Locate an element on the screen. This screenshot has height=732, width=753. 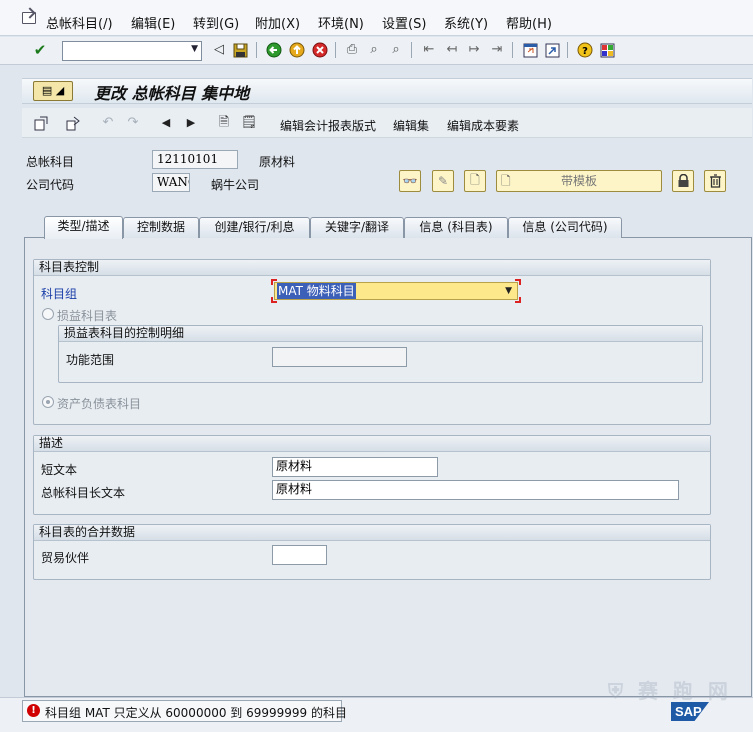
coa-control-title: 科目表控制 is located at coordinates (372, 268).